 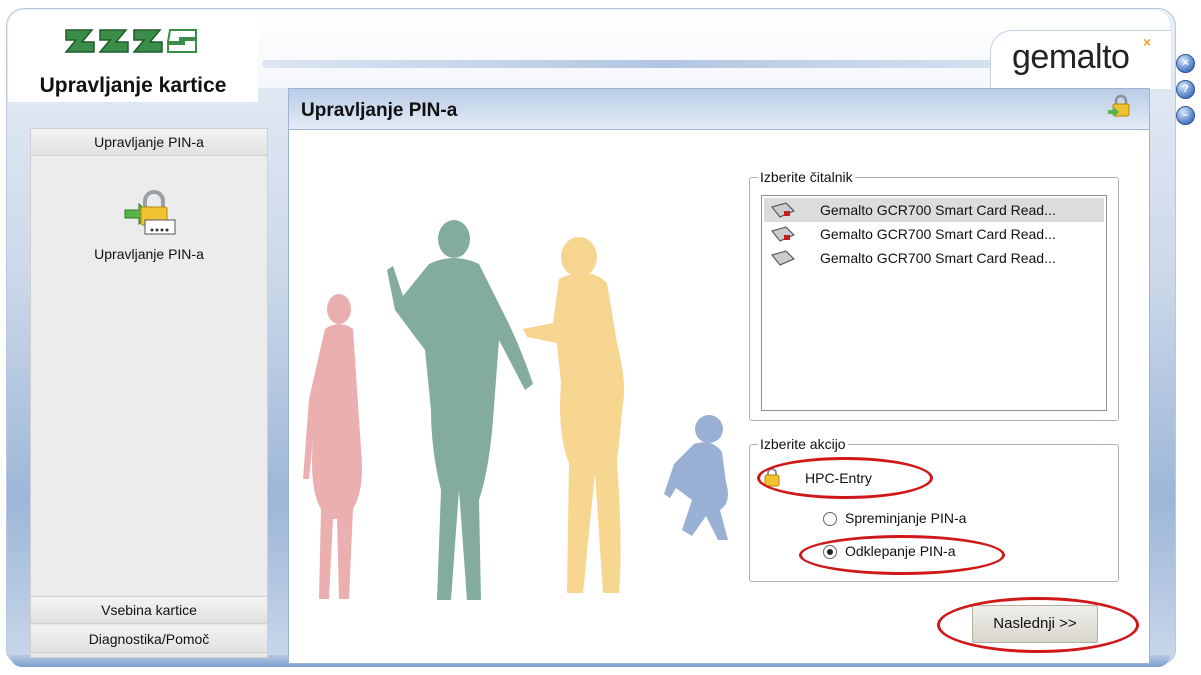 What do you see at coordinates (719, 109) in the screenshot?
I see `main-header: Upravljanje PIN-a` at bounding box center [719, 109].